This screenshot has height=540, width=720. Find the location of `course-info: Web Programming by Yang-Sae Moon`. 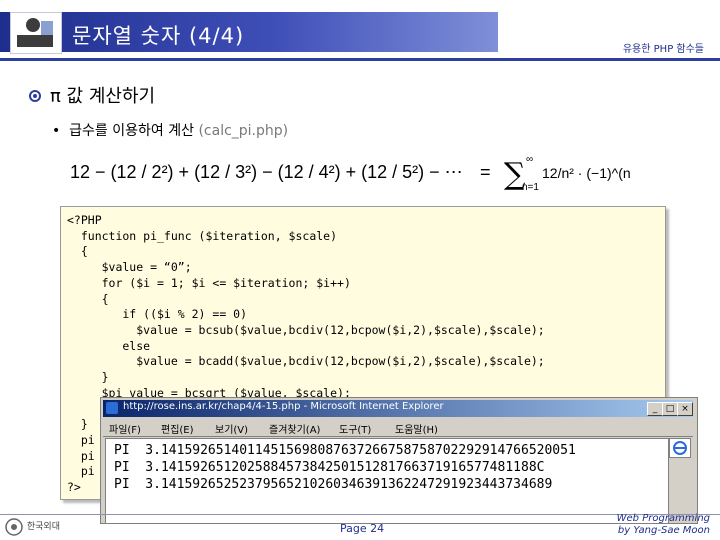

course-info: Web Programming by Yang-Sae Moon is located at coordinates (663, 525).